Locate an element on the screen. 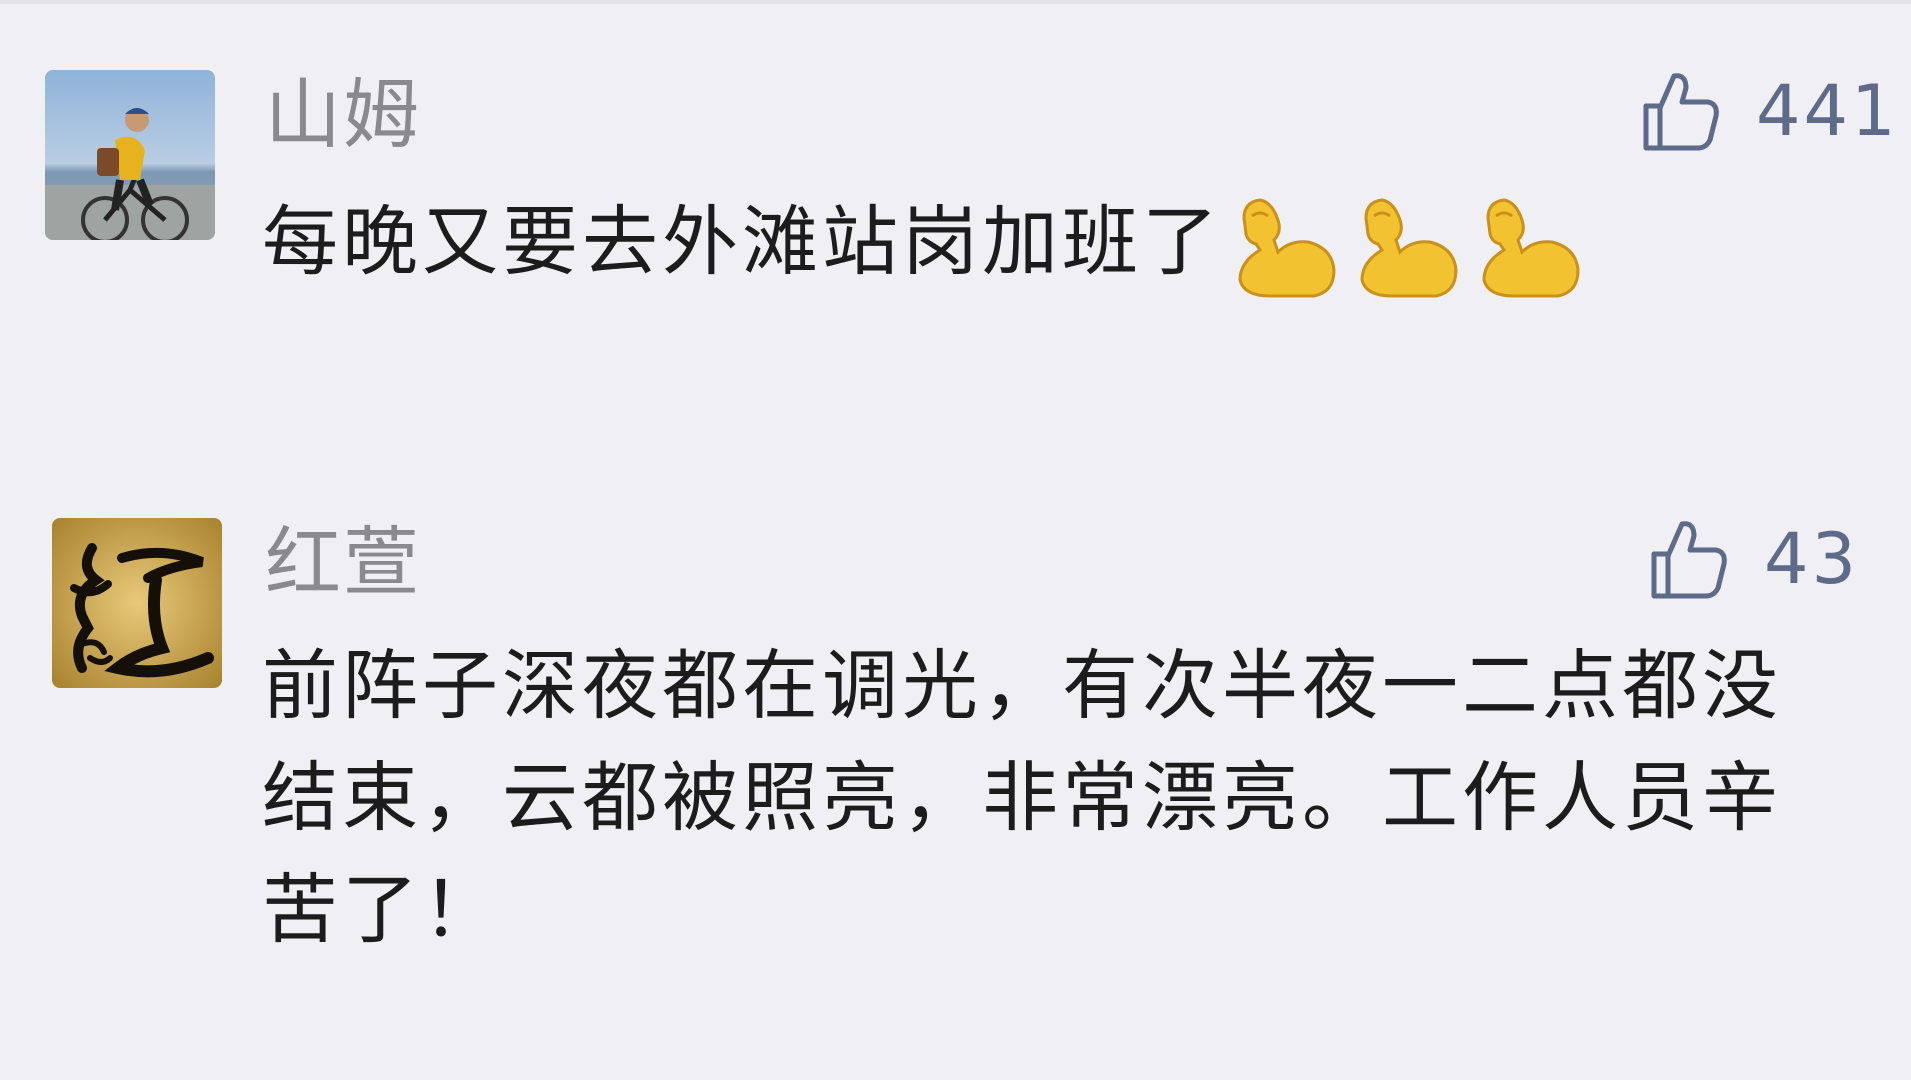  comment-username: 红萱 is located at coordinates (343, 563).